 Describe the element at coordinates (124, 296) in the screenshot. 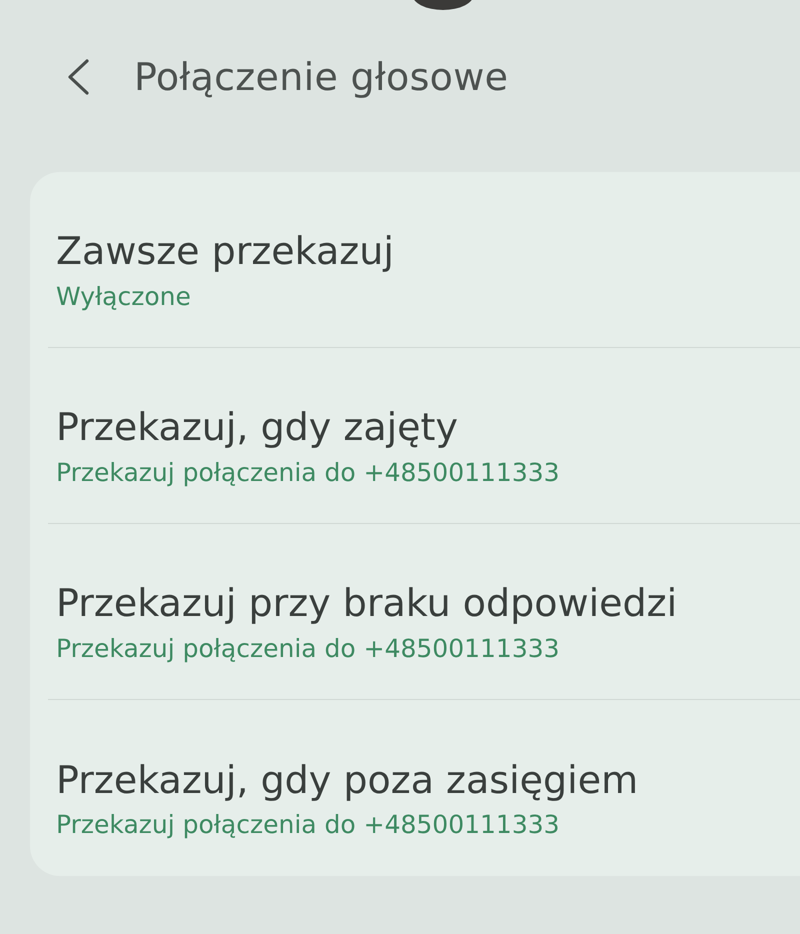

I see `option-status: Wyłączone` at that location.